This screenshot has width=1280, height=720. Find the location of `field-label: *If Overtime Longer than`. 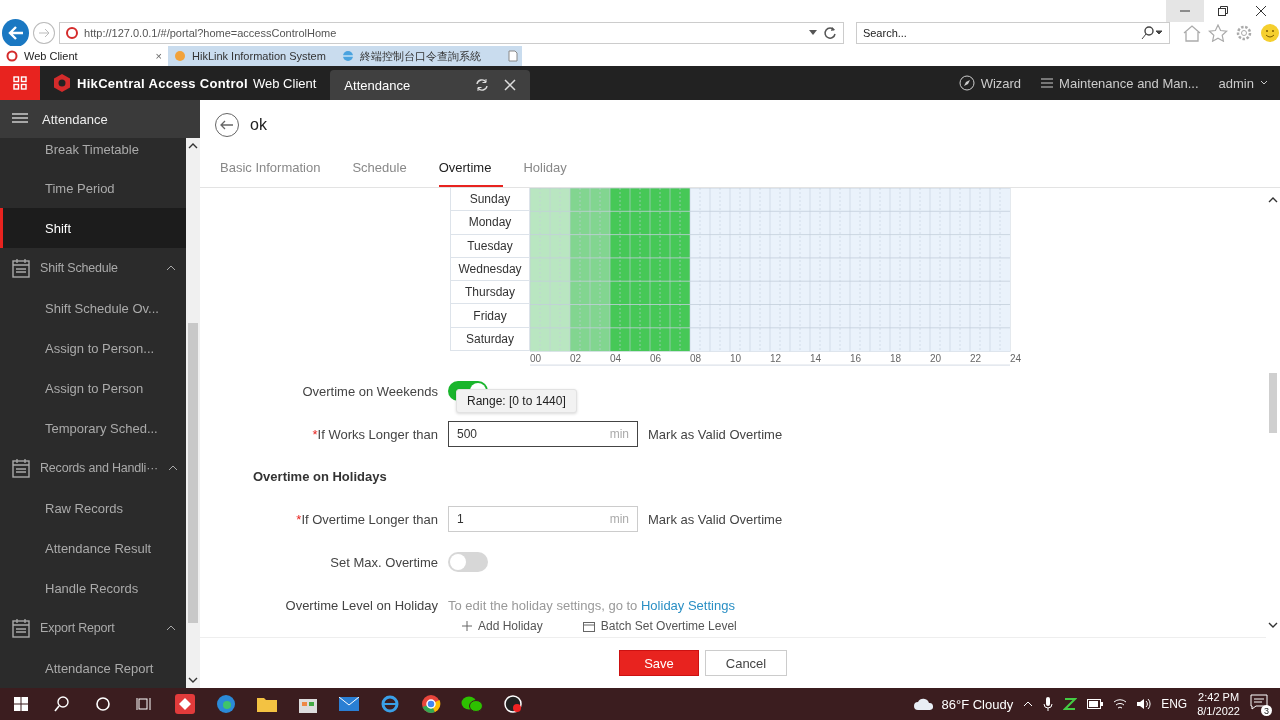

field-label: *If Overtime Longer than is located at coordinates (366, 519).